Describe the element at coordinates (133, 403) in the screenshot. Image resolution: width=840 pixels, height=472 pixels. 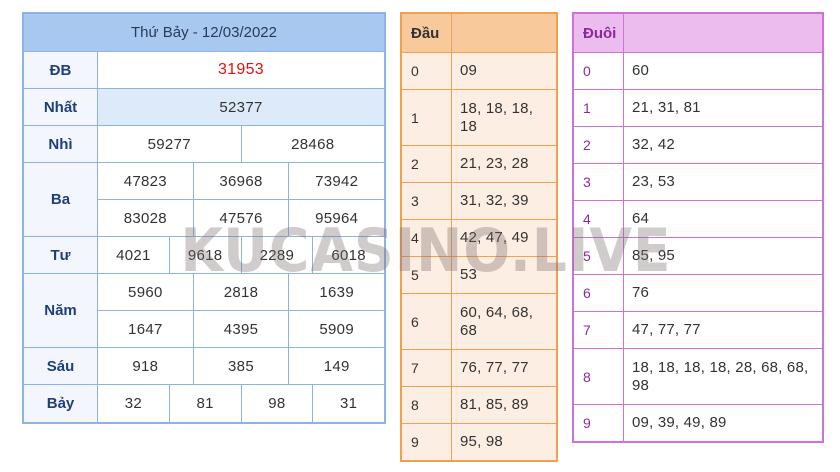
I see `prize-number: 32` at that location.